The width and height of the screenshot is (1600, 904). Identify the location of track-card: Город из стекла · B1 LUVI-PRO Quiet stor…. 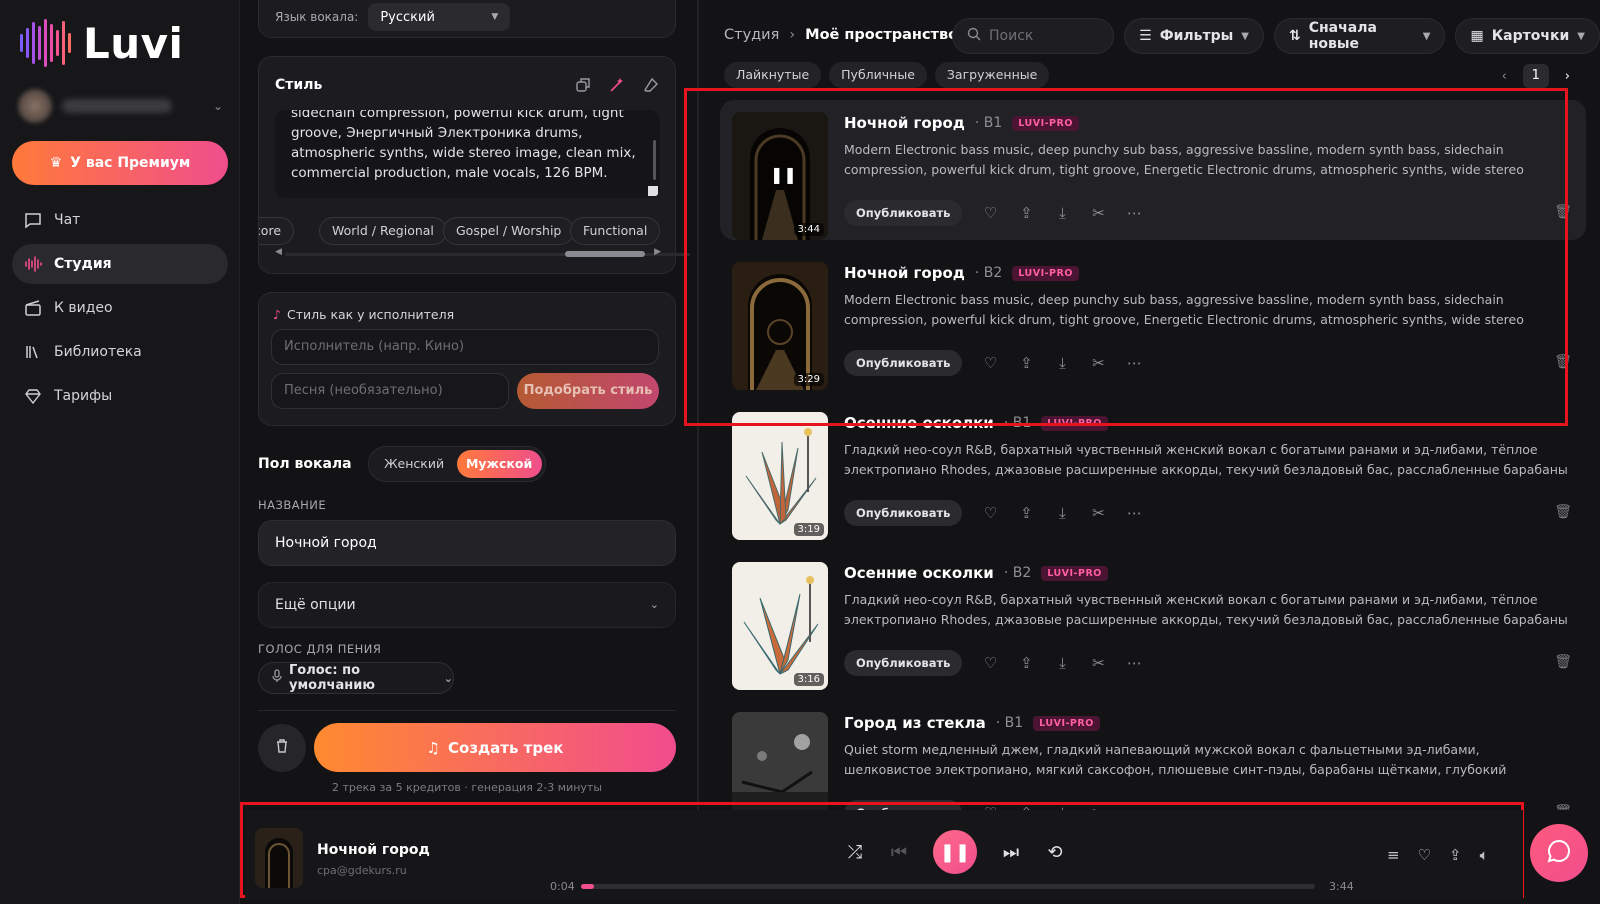
(1153, 755).